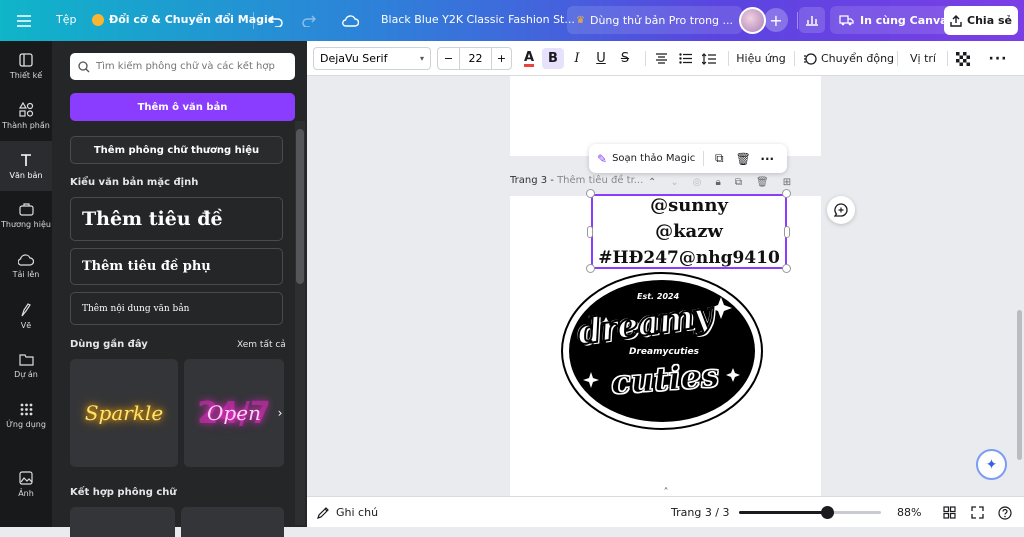  Describe the element at coordinates (810, 512) in the screenshot. I see `zoom-slider` at that location.